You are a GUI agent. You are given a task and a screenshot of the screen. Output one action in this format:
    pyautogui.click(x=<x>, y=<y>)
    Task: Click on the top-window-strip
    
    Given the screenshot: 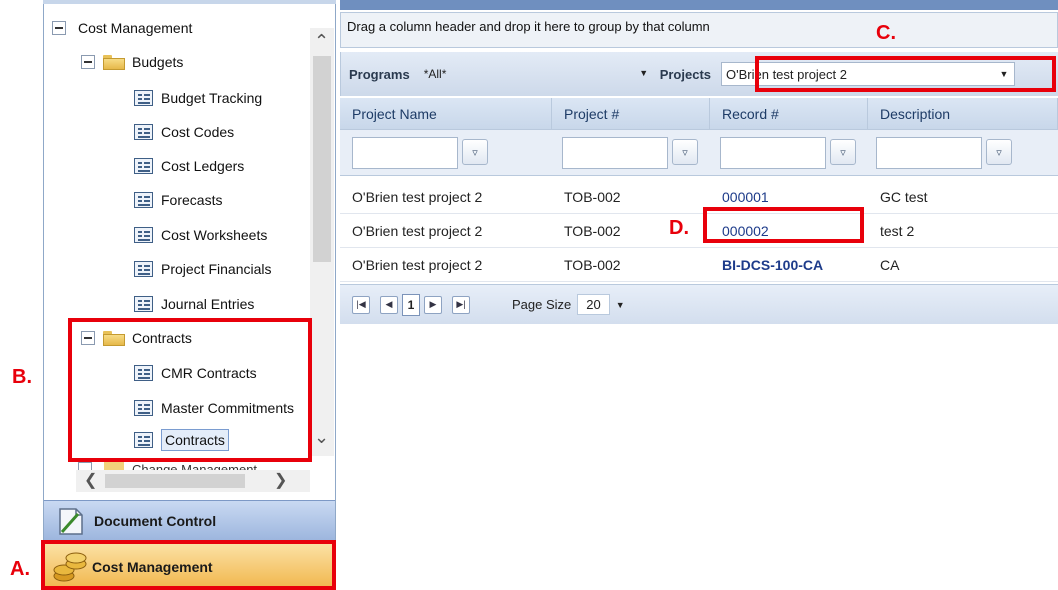 What is the action you would take?
    pyautogui.click(x=699, y=5)
    